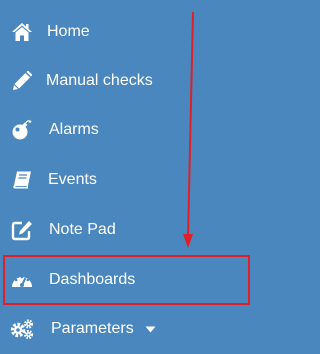 Image resolution: width=320 pixels, height=354 pixels. I want to click on menu-item-note-pad: Note Pad, so click(128, 230).